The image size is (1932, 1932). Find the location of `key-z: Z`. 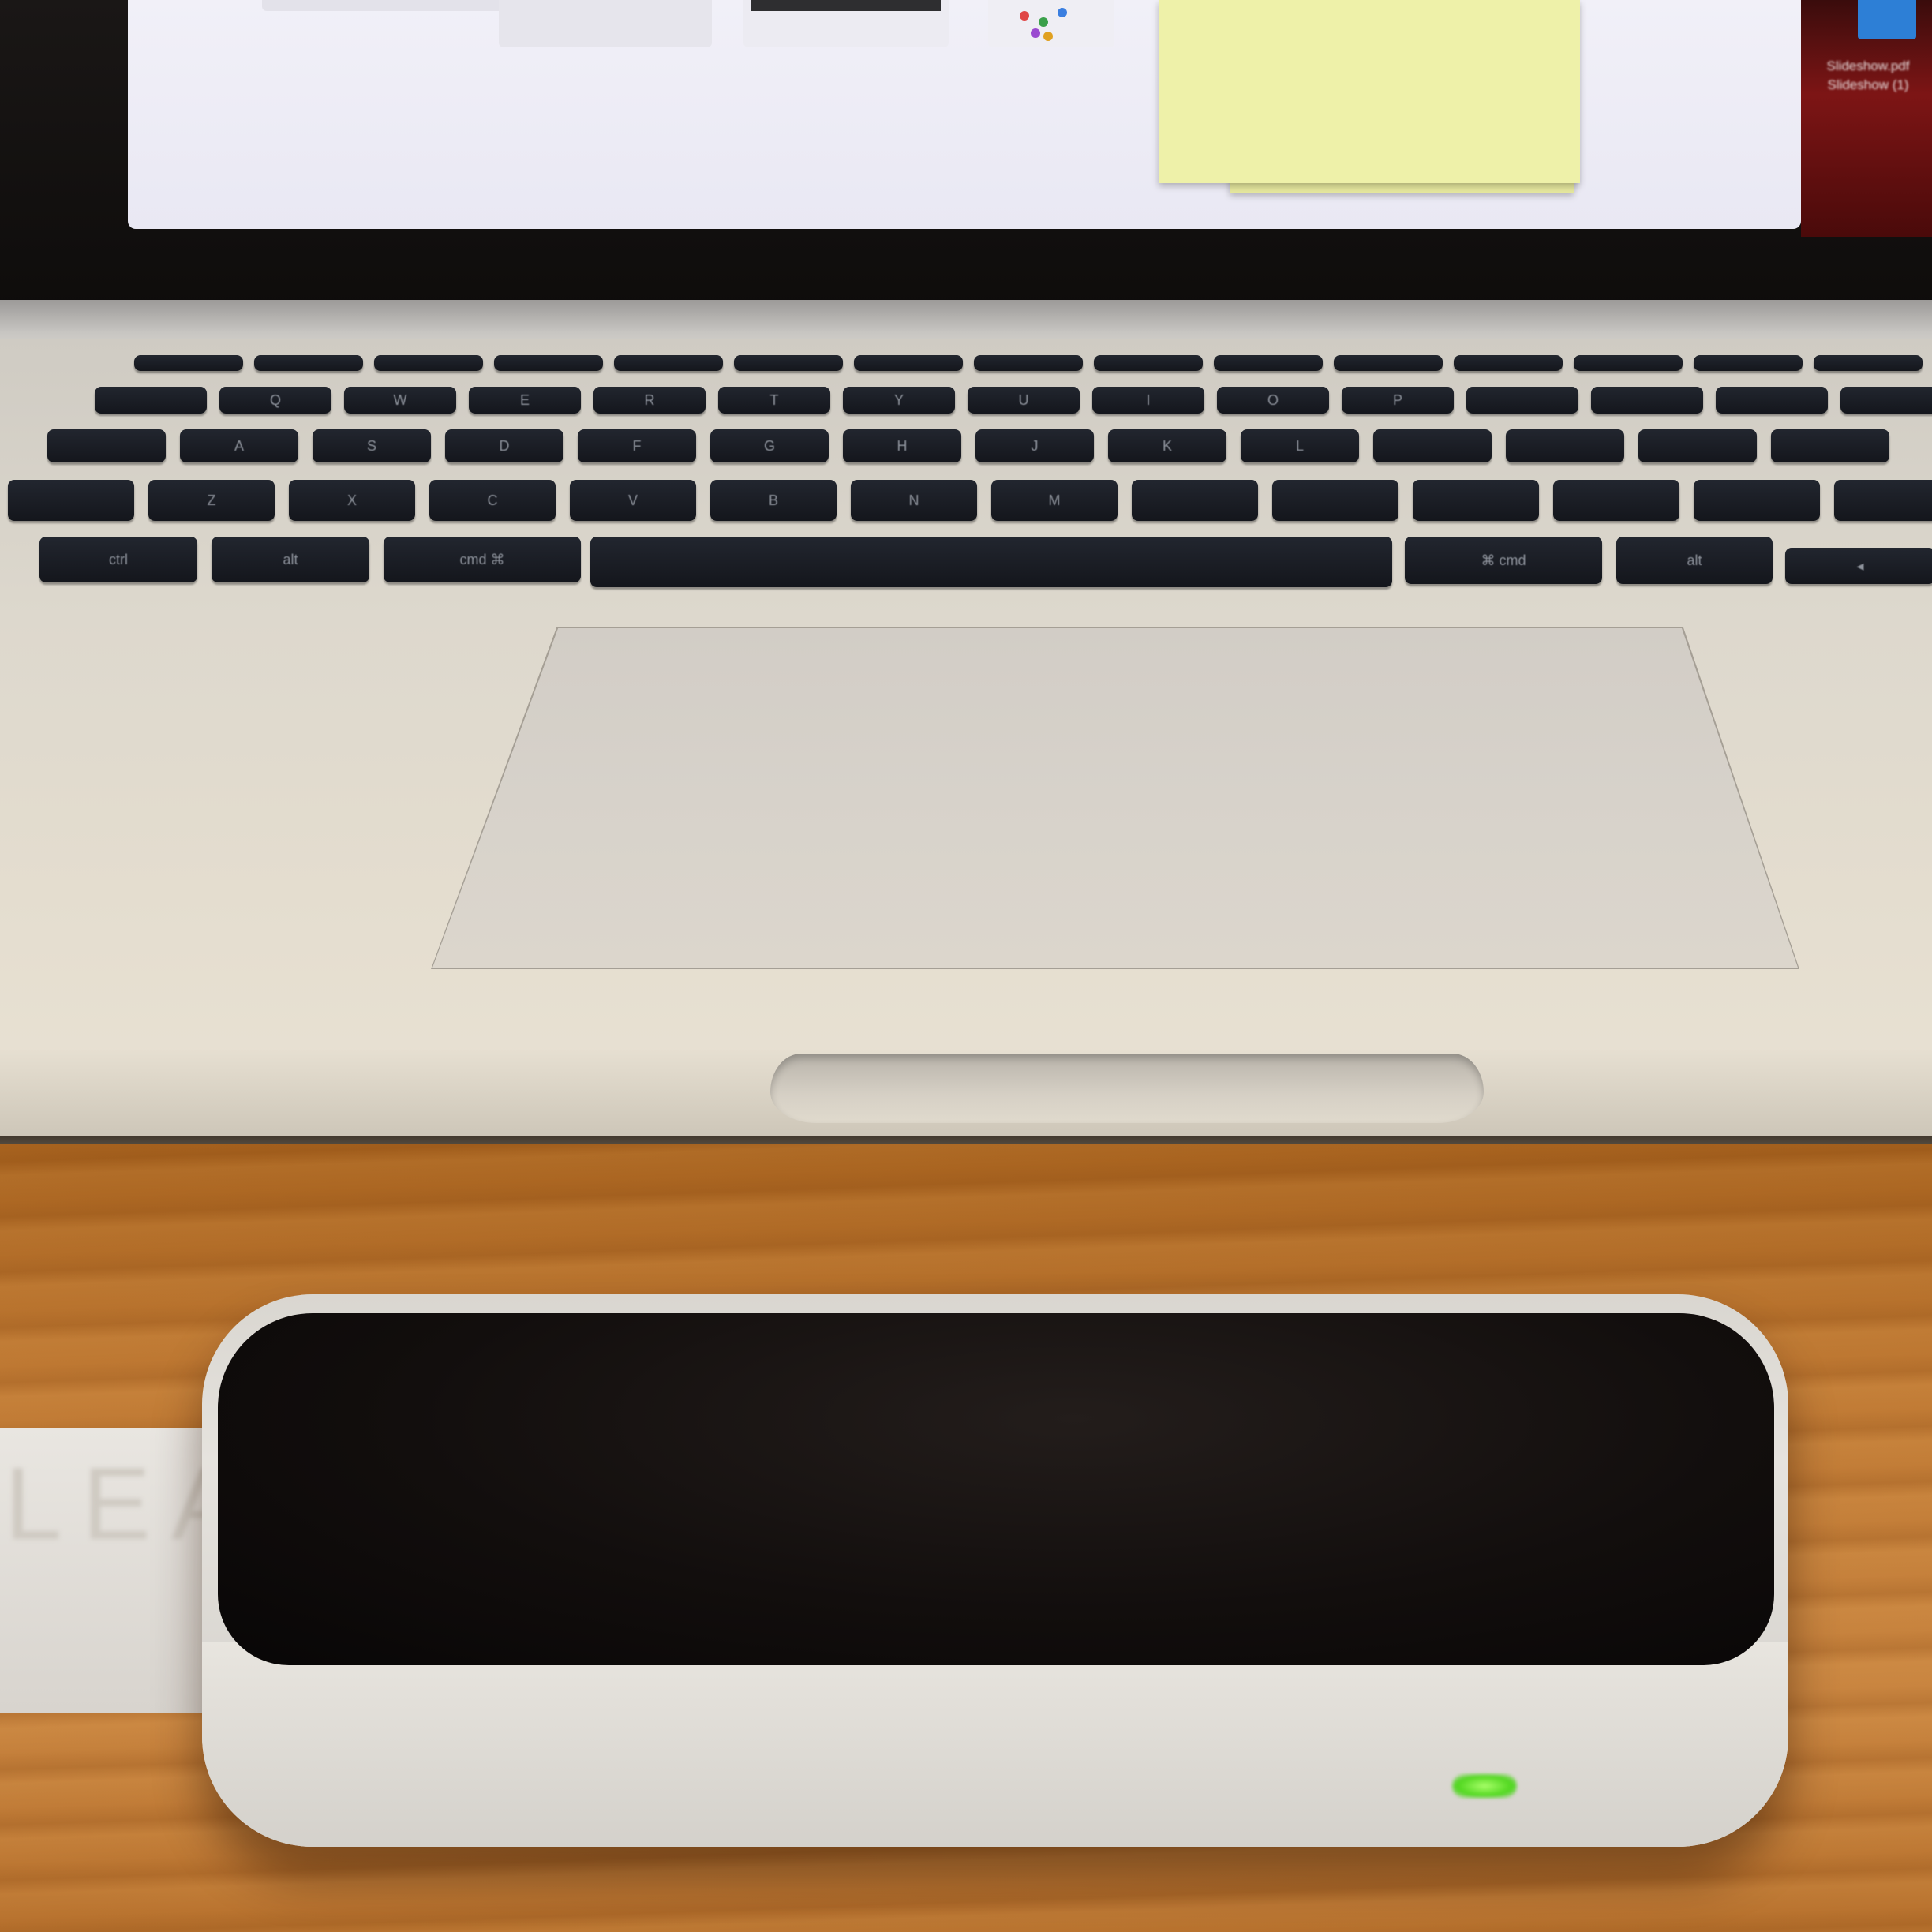

key-z: Z is located at coordinates (211, 500).